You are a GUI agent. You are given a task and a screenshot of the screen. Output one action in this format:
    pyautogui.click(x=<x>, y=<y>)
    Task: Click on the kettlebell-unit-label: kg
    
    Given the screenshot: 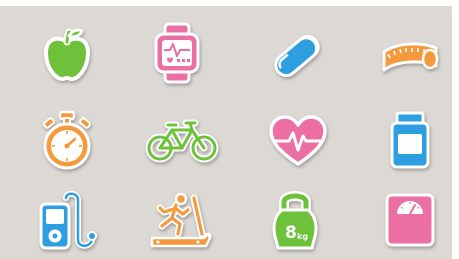 What is the action you would take?
    pyautogui.click(x=302, y=236)
    